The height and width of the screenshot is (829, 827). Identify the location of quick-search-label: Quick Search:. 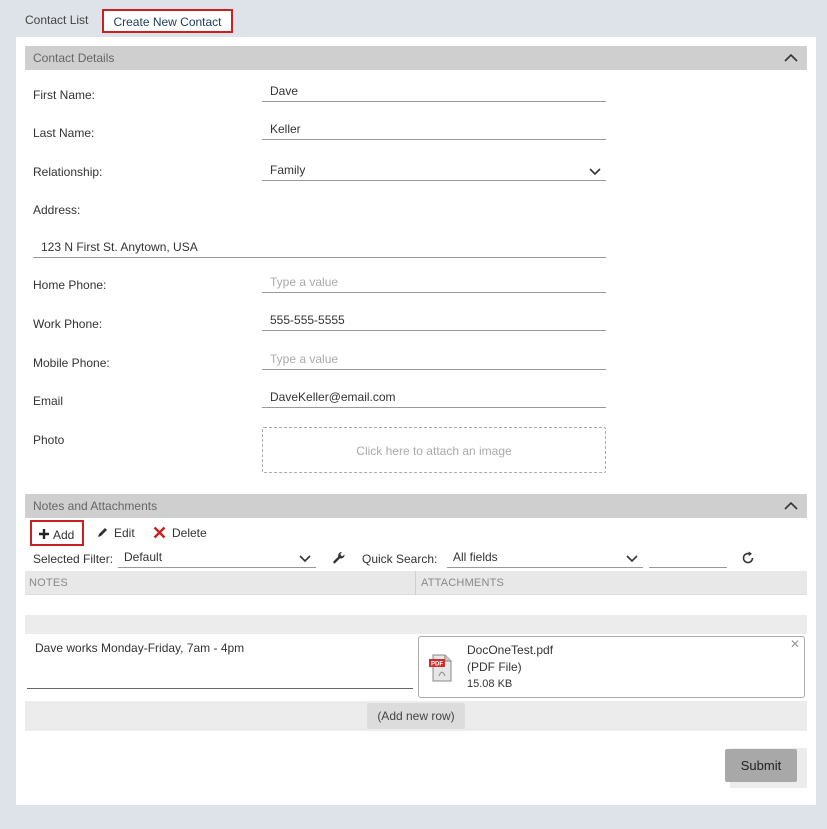
(400, 559).